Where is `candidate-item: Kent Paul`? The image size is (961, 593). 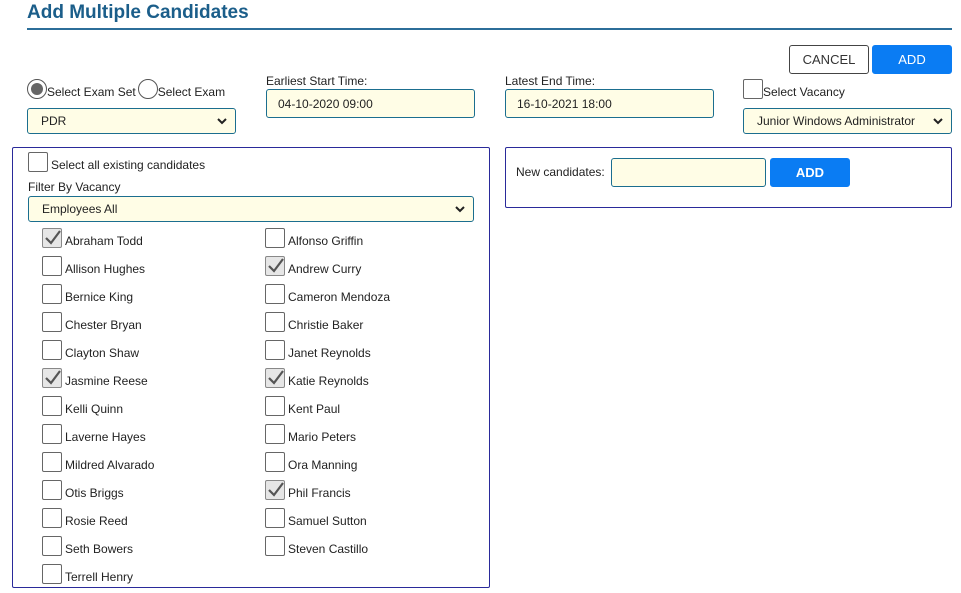 candidate-item: Kent Paul is located at coordinates (302, 405).